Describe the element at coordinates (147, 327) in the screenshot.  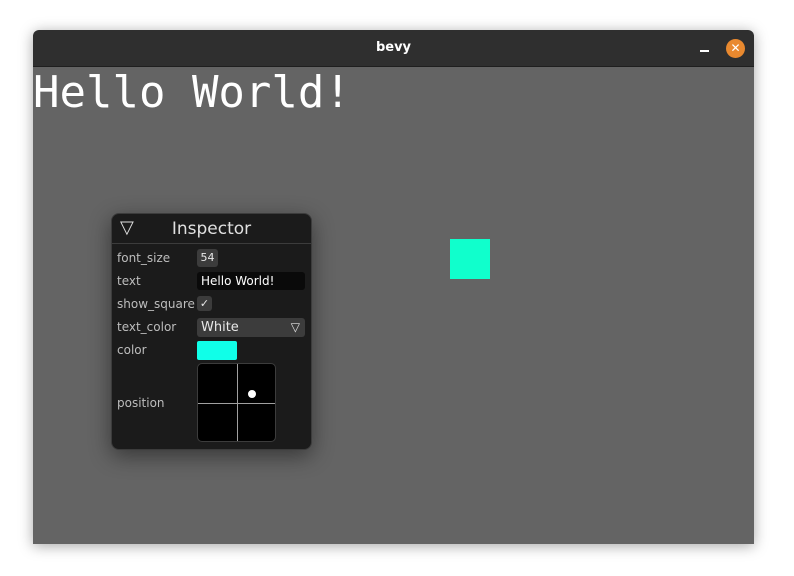
I see `text-color-label: text_color` at that location.